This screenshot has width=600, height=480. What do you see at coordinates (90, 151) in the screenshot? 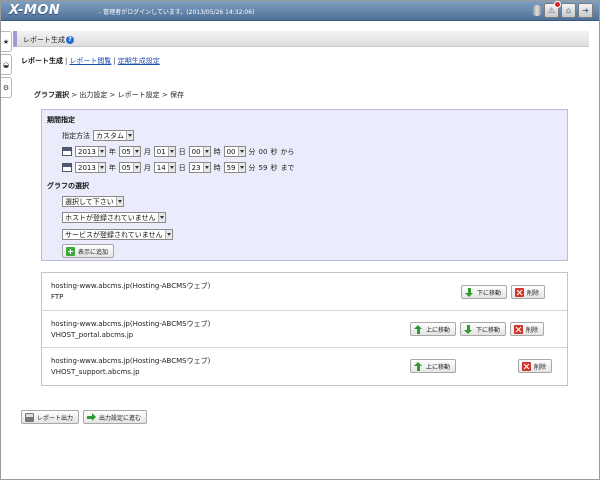
I see `start-year-select: 2013` at bounding box center [90, 151].